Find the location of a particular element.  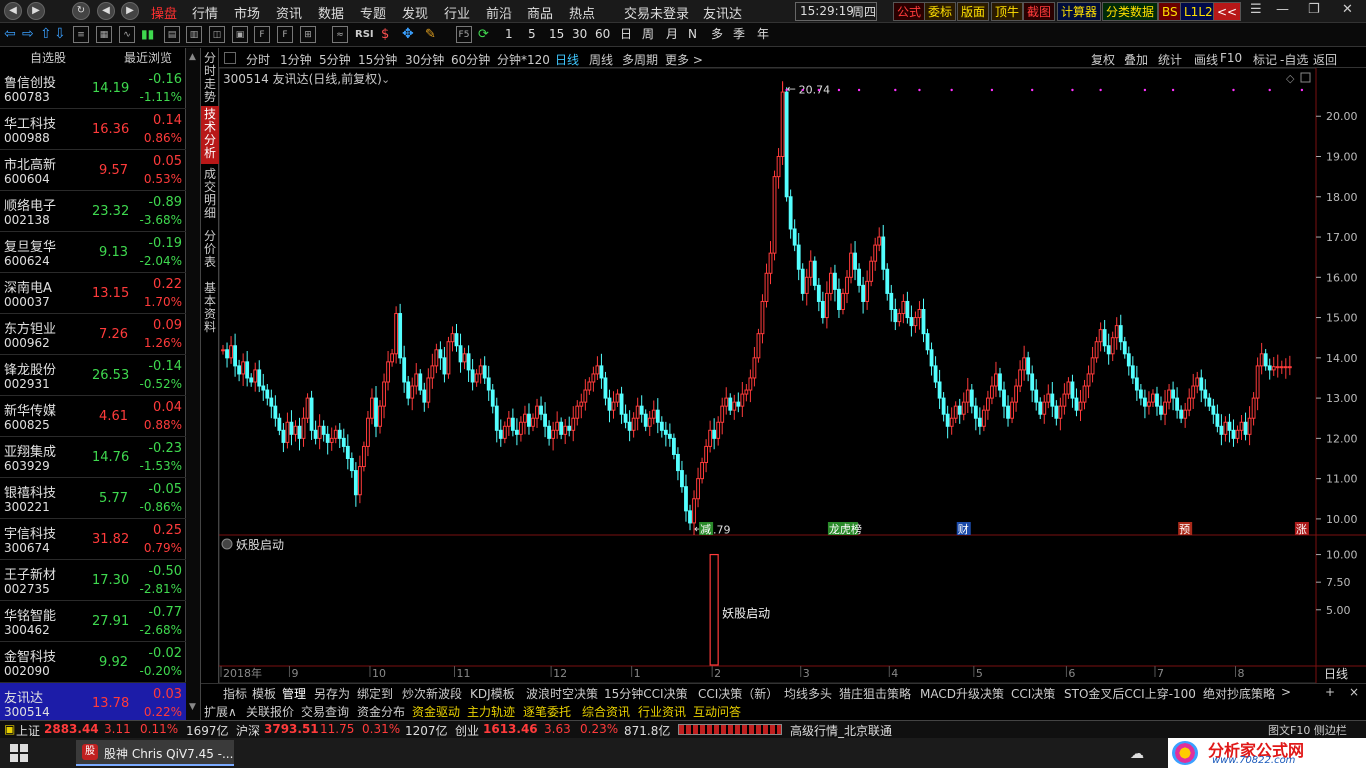

quick-button-9: << is located at coordinates (1227, 11).